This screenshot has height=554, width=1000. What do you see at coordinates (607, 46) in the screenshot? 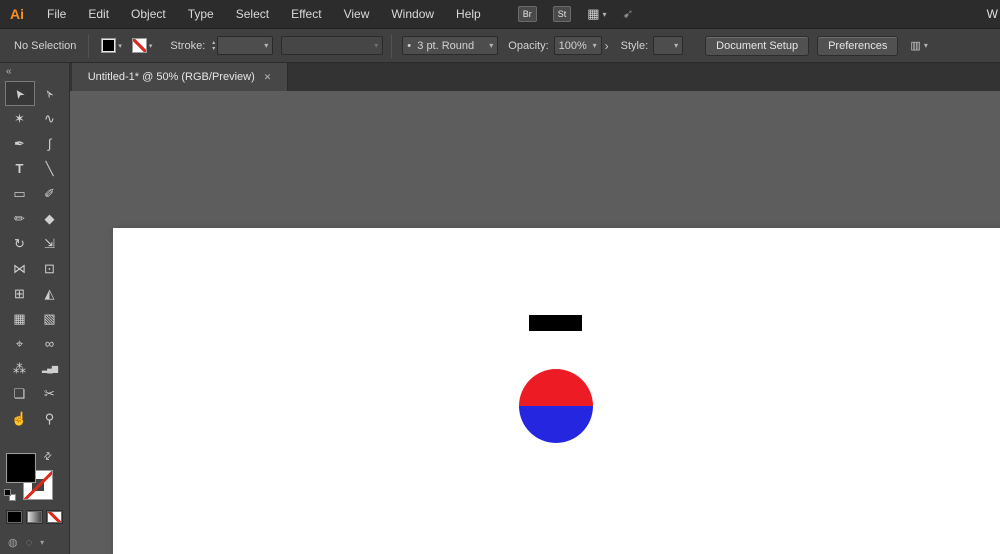
I see `opacity-panel-arrow-icon: ›` at bounding box center [607, 46].